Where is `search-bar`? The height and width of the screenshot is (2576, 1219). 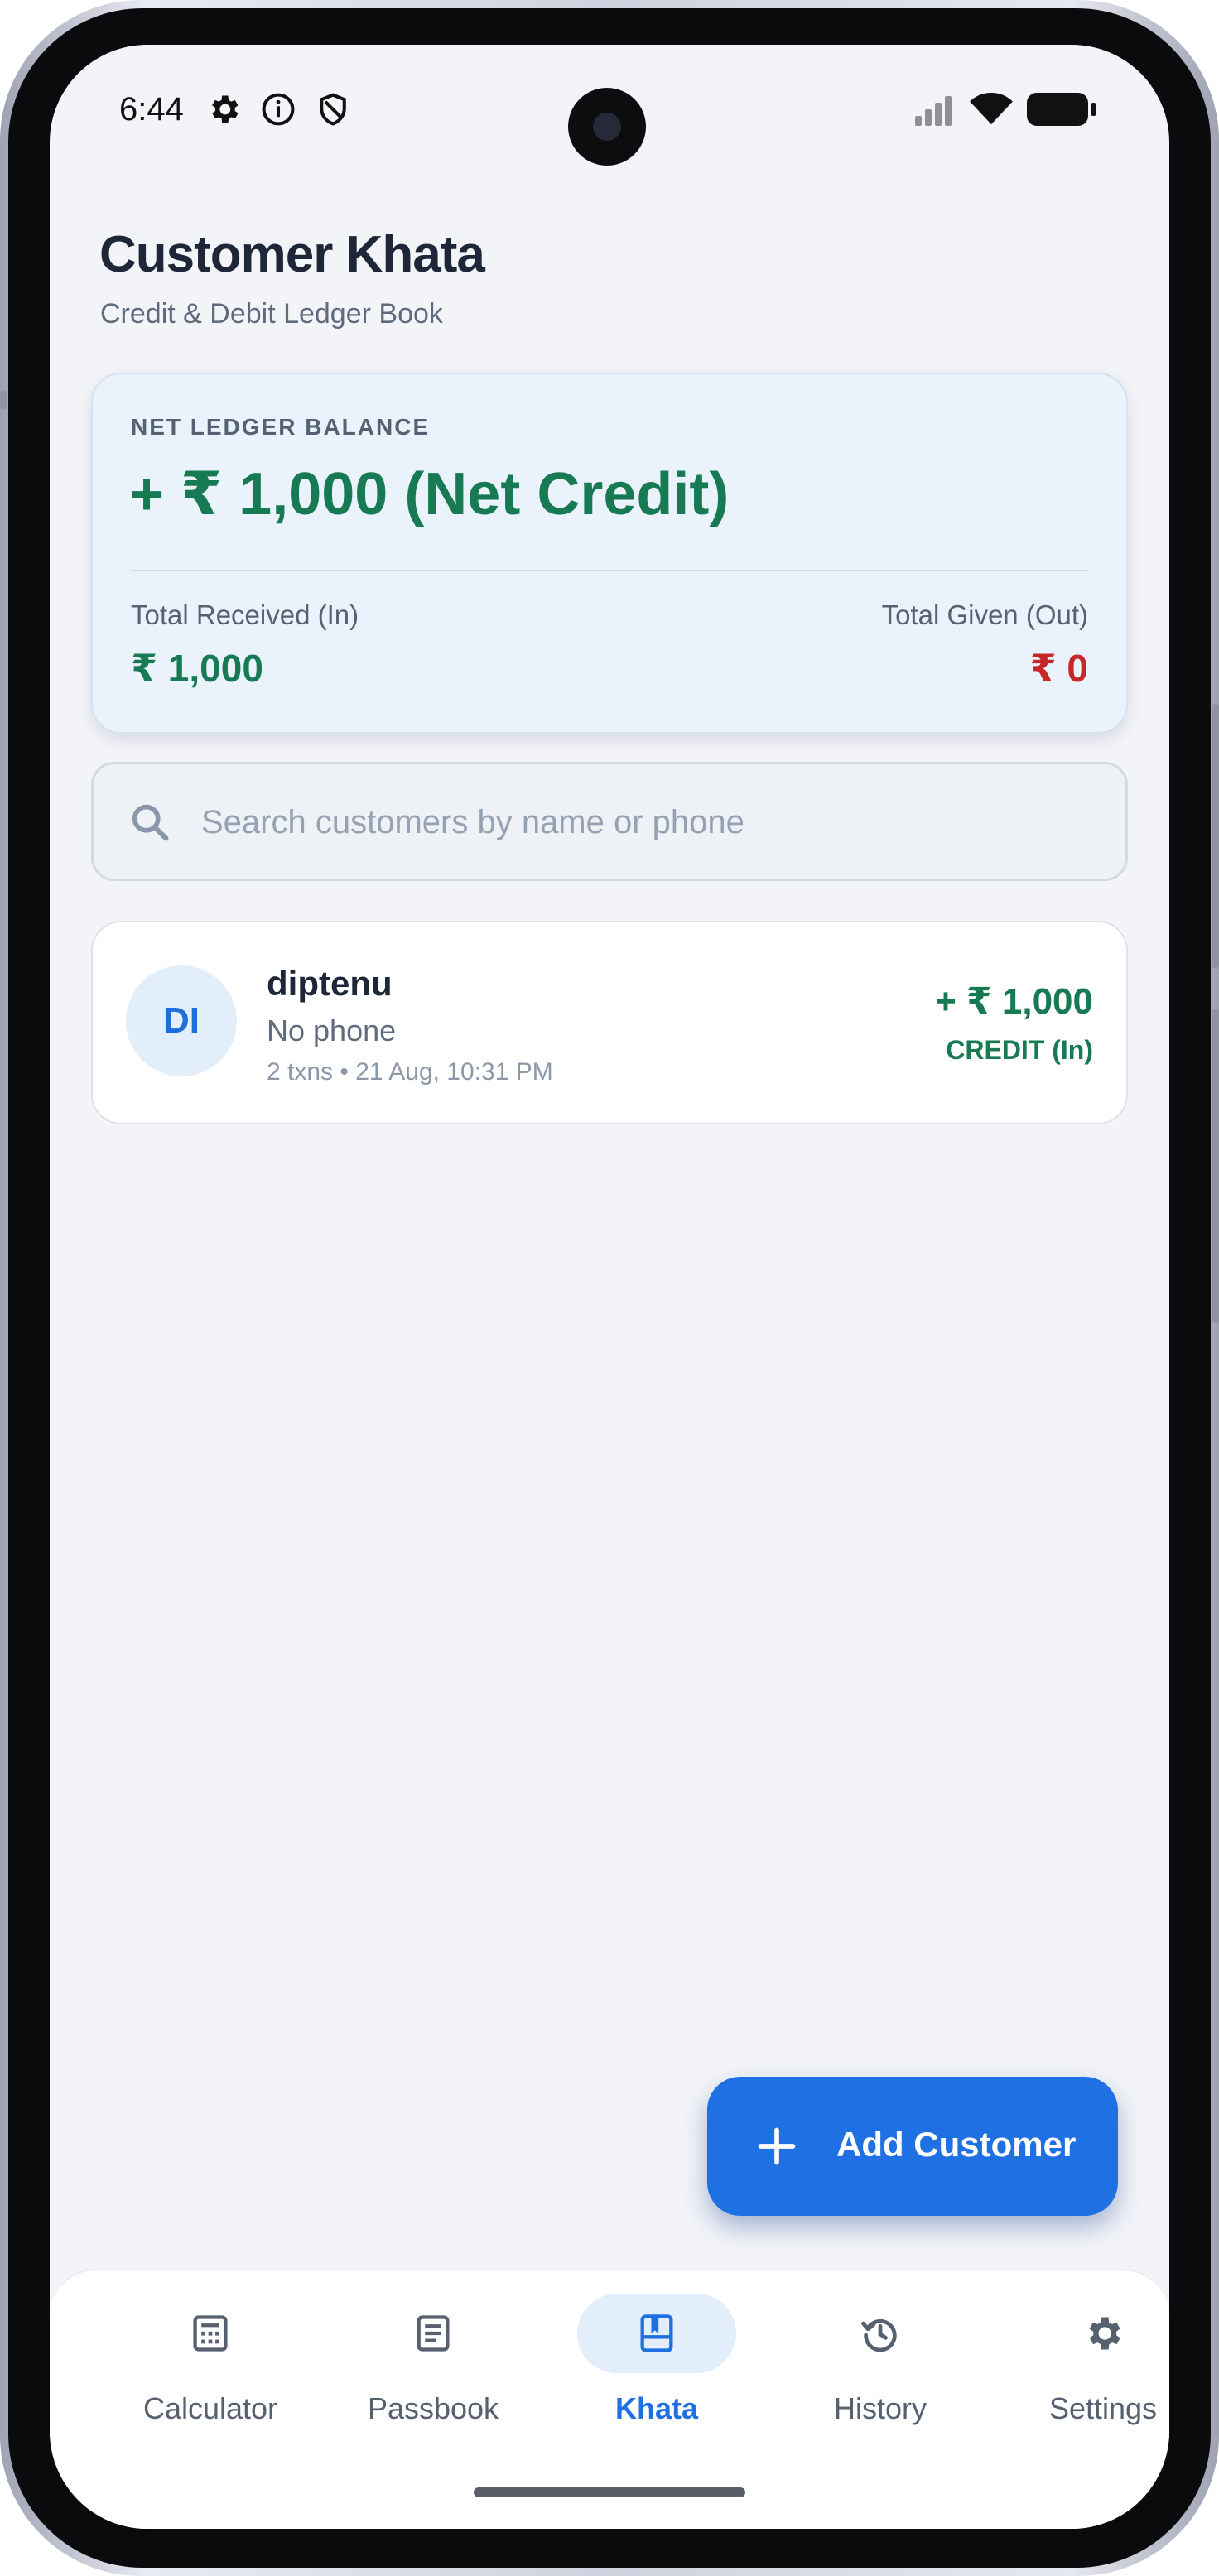
search-bar is located at coordinates (609, 821).